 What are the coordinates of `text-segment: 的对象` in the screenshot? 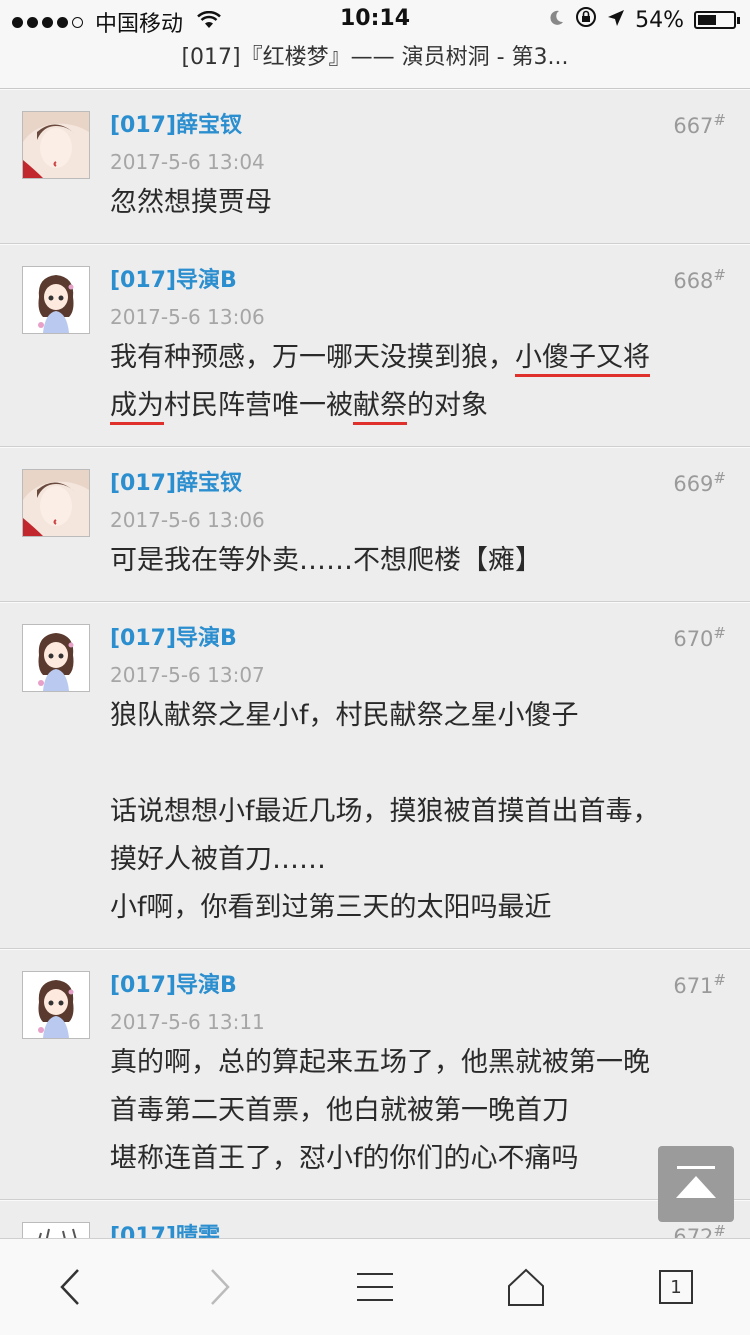 It's located at (447, 405).